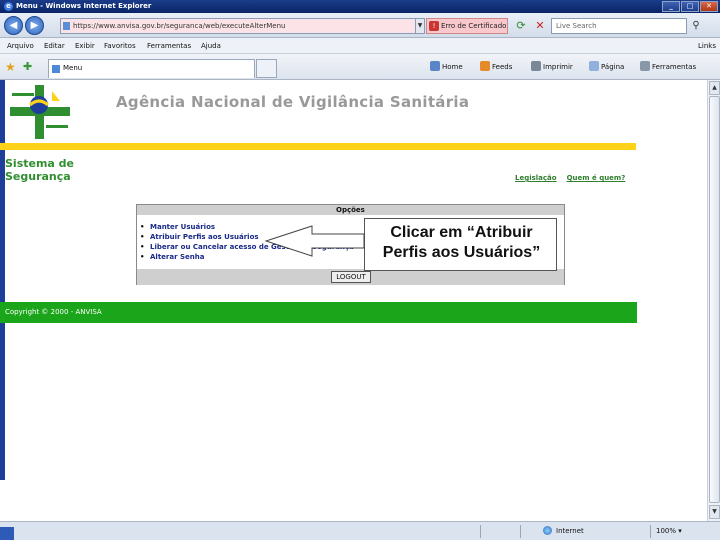 The height and width of the screenshot is (540, 720). Describe the element at coordinates (485, 66) in the screenshot. I see `feeds-icon` at that location.